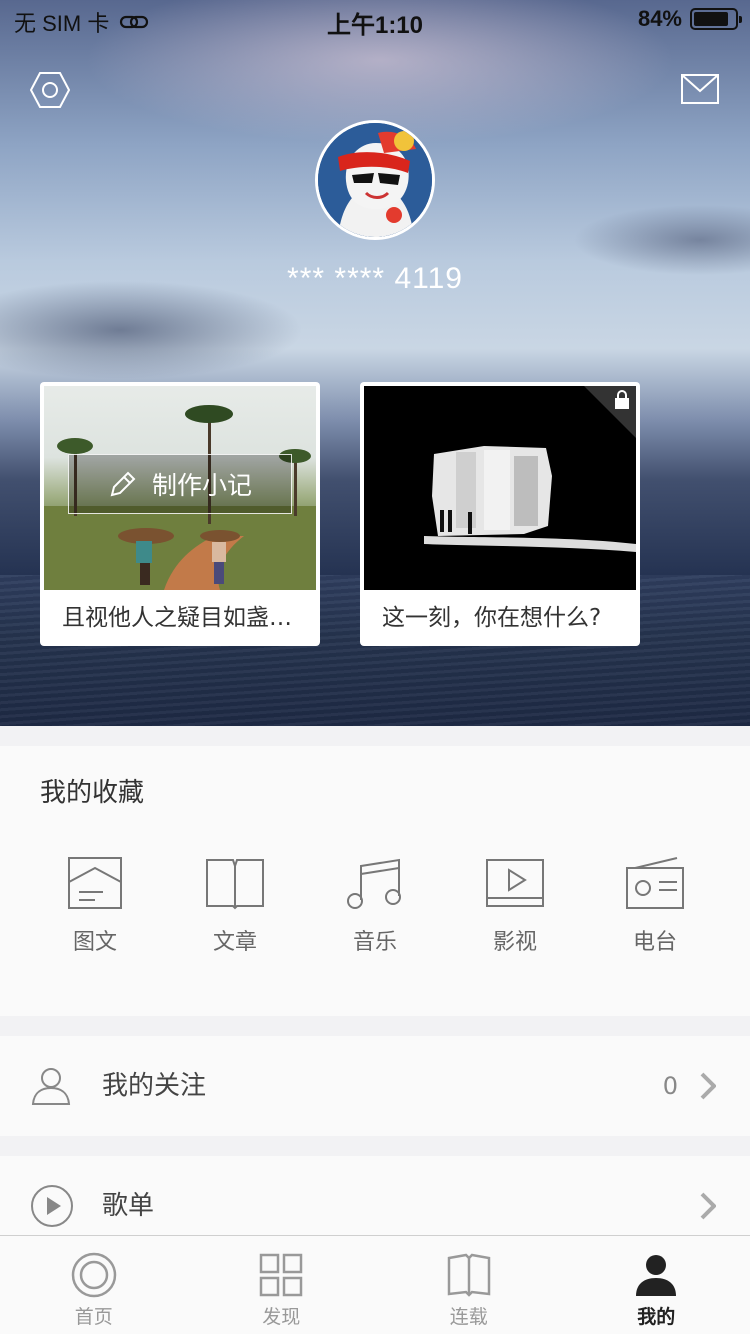 This screenshot has width=750, height=1334. Describe the element at coordinates (189, 618) in the screenshot. I see `note-card-caption: 且视他人之疑目如盏盏鬼火` at that location.